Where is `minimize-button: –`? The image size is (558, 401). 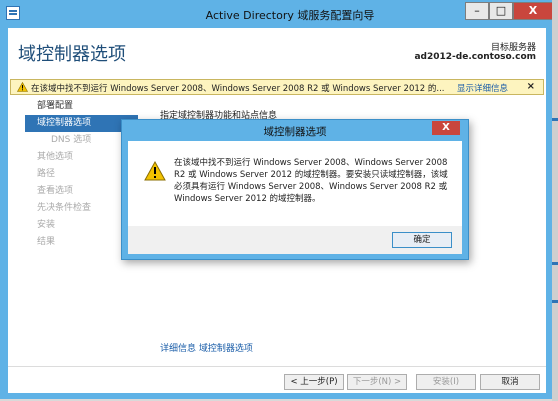
minimize-button: – is located at coordinates (477, 11).